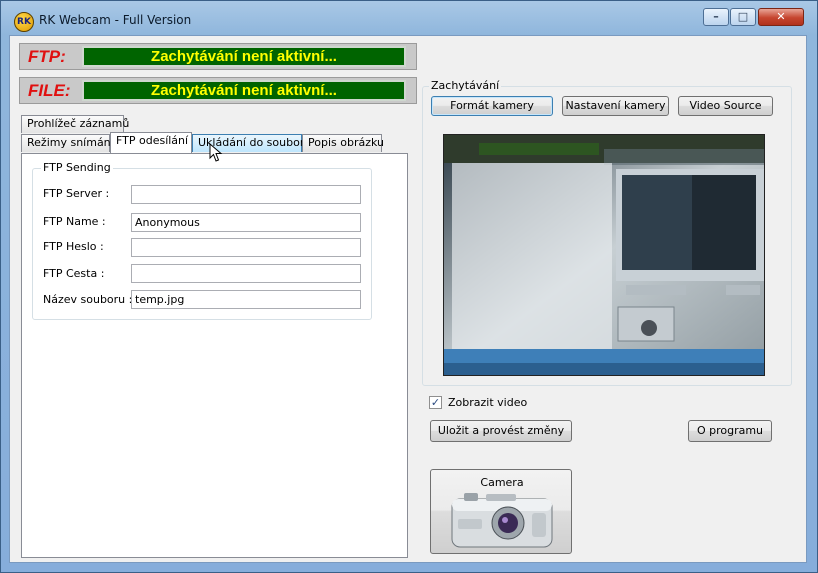 The width and height of the screenshot is (818, 573). Describe the element at coordinates (77, 167) in the screenshot. I see `ftp-sending-title: FTP Sending` at that location.